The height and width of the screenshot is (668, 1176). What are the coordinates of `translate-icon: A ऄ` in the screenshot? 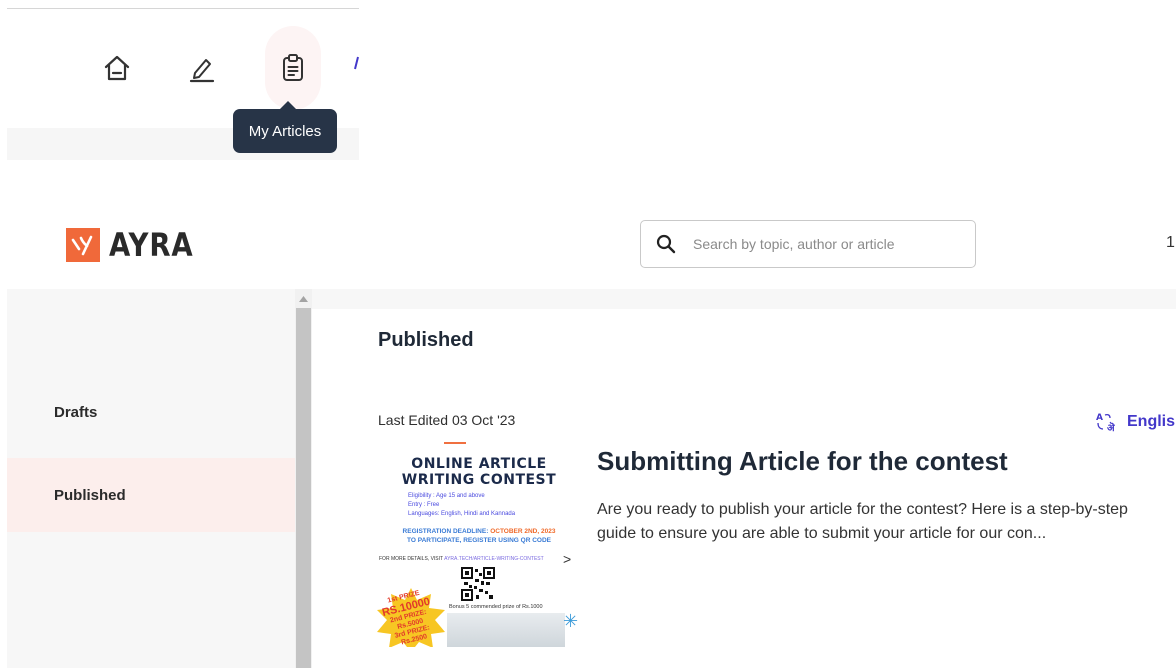 It's located at (1106, 423).